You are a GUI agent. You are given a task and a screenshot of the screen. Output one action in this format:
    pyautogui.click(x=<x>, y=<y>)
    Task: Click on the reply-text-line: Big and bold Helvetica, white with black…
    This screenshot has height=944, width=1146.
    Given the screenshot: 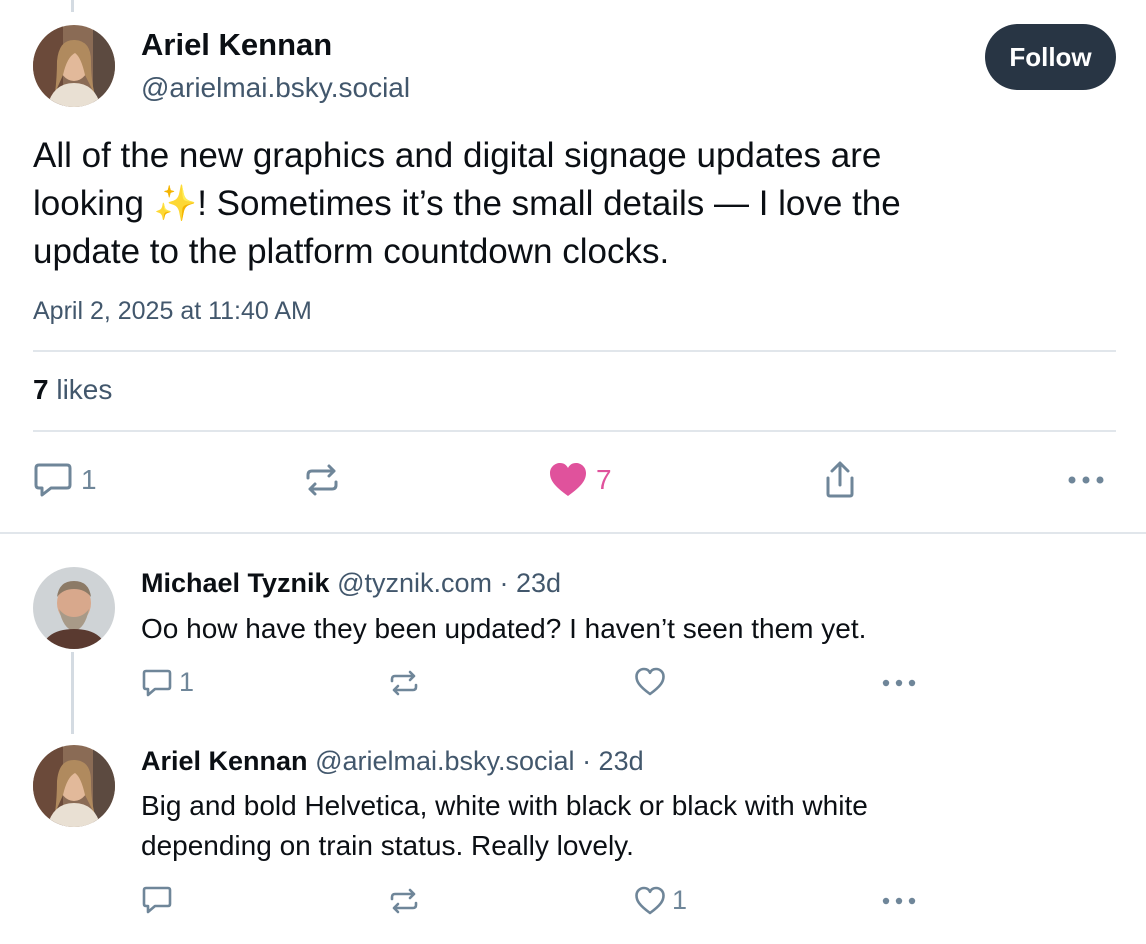 What is the action you would take?
    pyautogui.click(x=504, y=805)
    